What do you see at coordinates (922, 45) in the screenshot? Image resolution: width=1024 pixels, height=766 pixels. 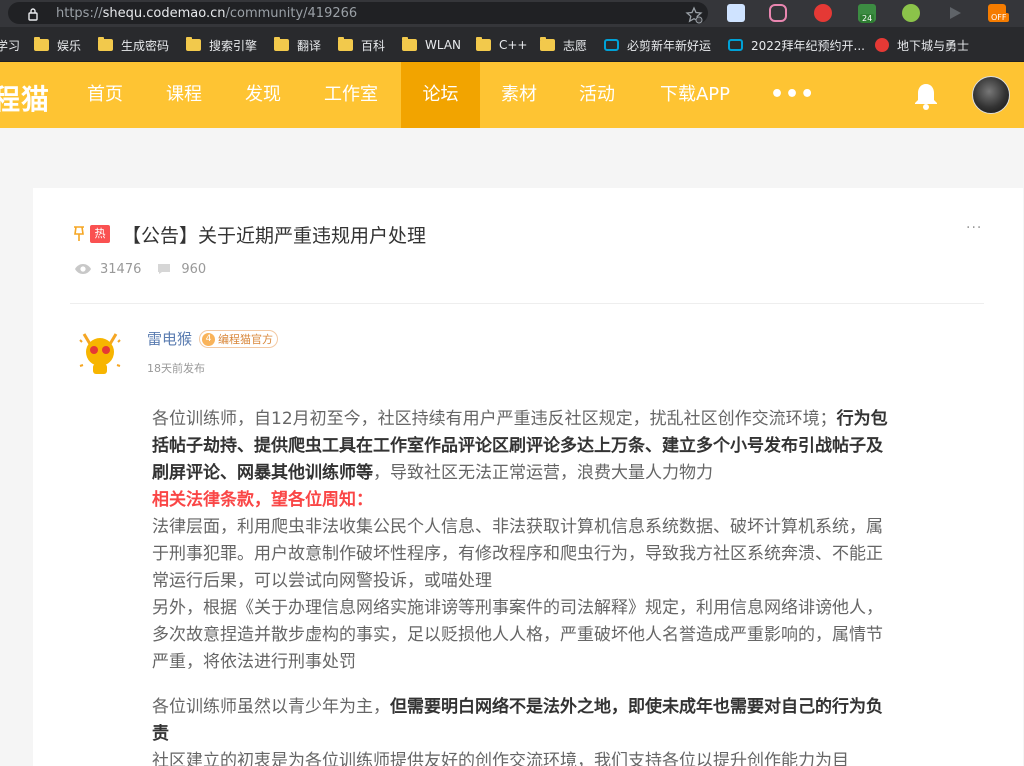 I see `bookmark-link: 地下城与勇士` at bounding box center [922, 45].